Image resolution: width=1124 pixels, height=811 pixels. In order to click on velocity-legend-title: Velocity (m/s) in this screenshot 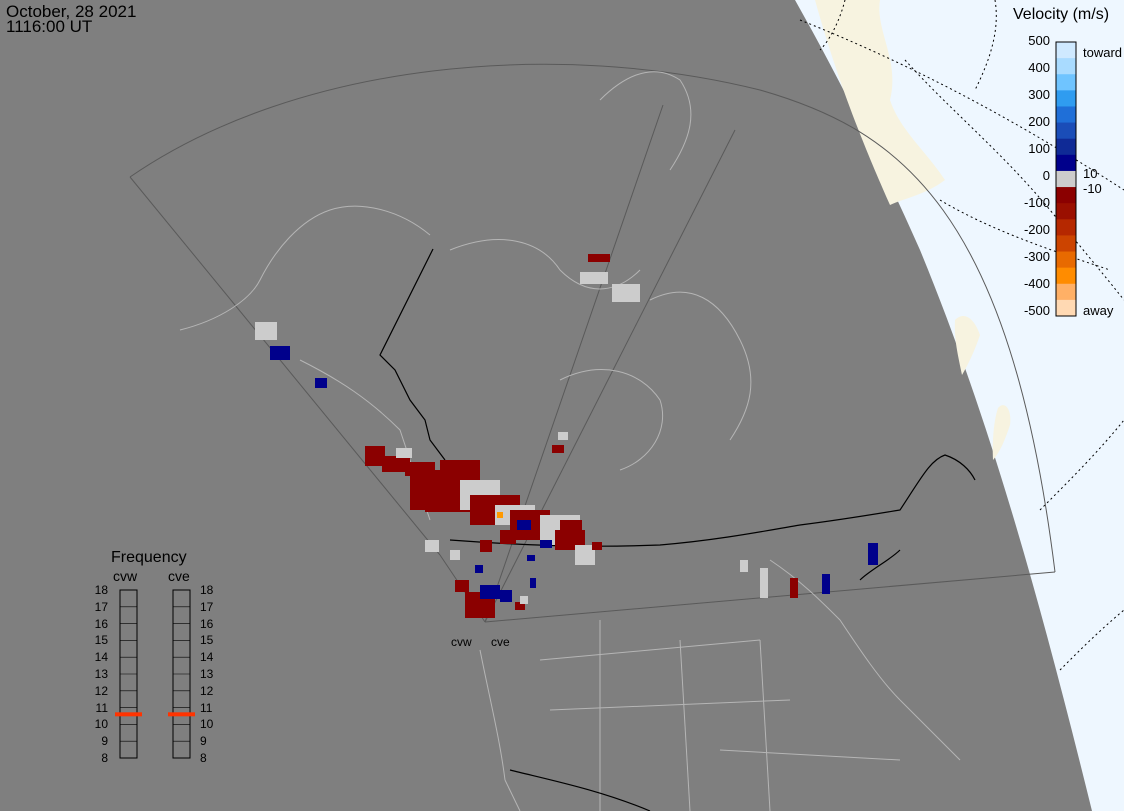, I will do `click(1061, 14)`.